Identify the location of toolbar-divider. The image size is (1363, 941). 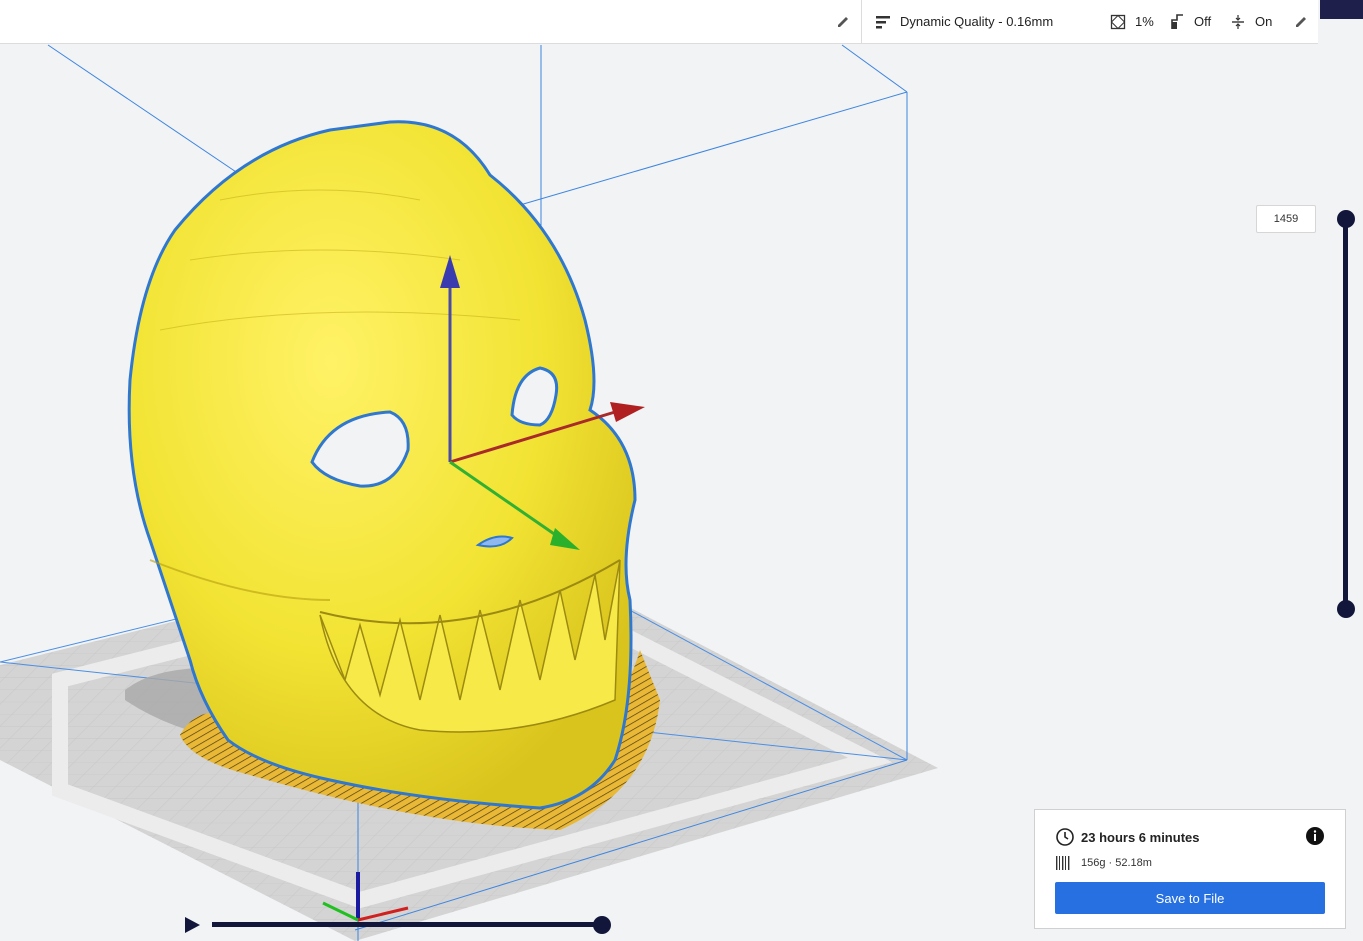
(861, 21).